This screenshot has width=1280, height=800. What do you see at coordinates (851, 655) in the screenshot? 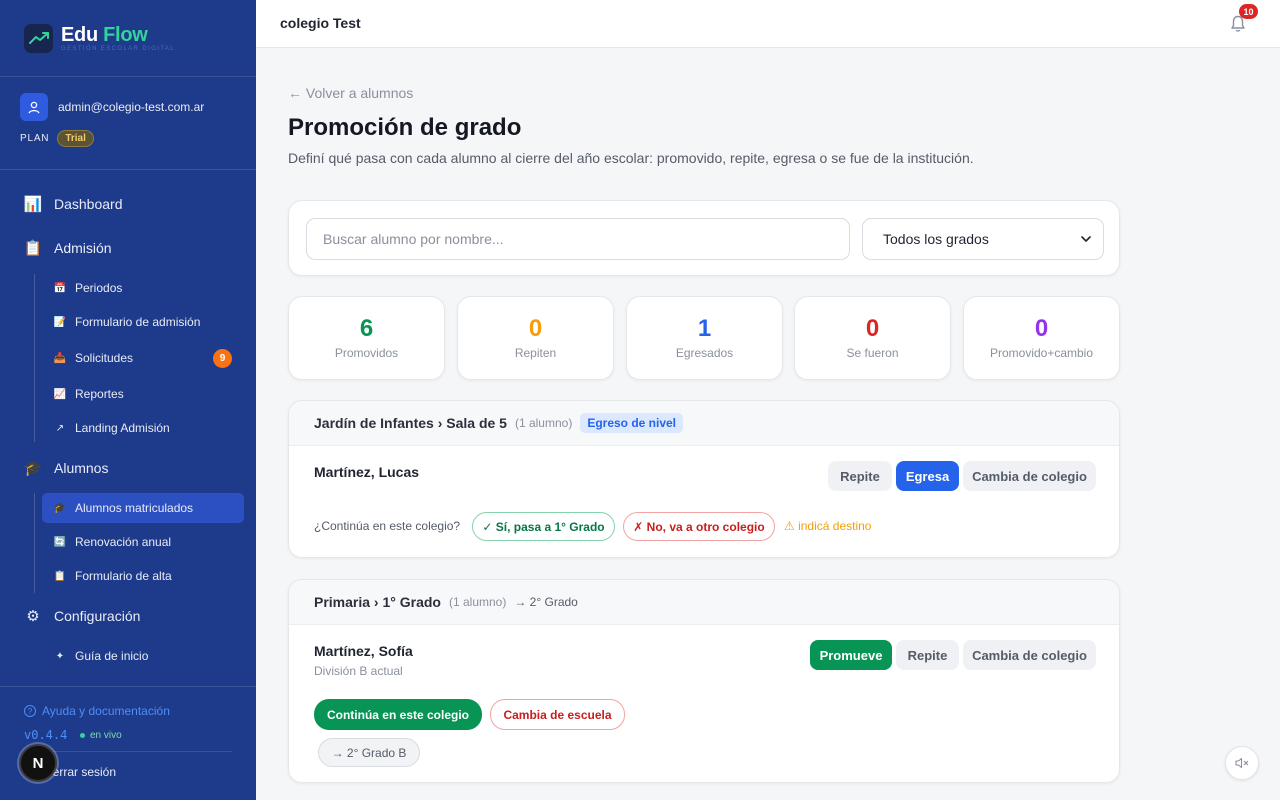
I see `promueve-button: Promueve` at bounding box center [851, 655].